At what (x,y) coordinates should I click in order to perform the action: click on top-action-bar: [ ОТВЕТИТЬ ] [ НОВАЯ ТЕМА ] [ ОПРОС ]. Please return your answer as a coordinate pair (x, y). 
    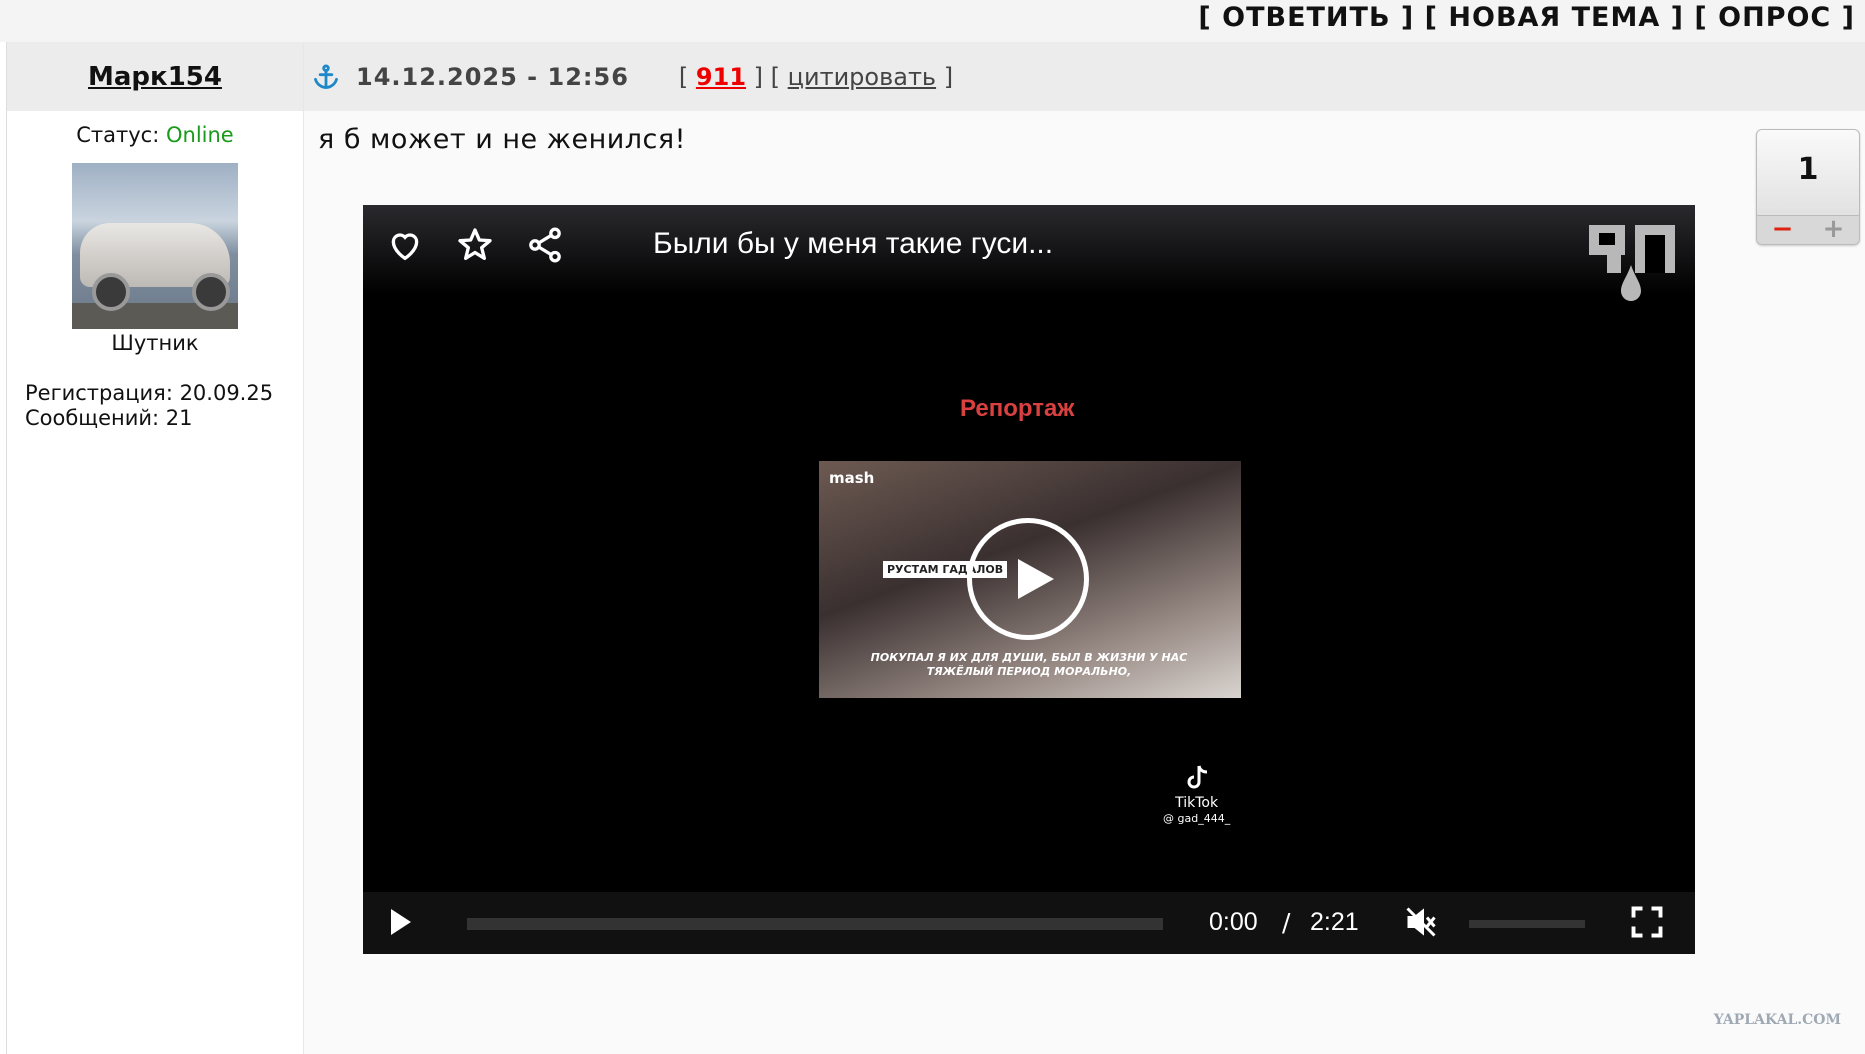
    Looking at the image, I should click on (932, 21).